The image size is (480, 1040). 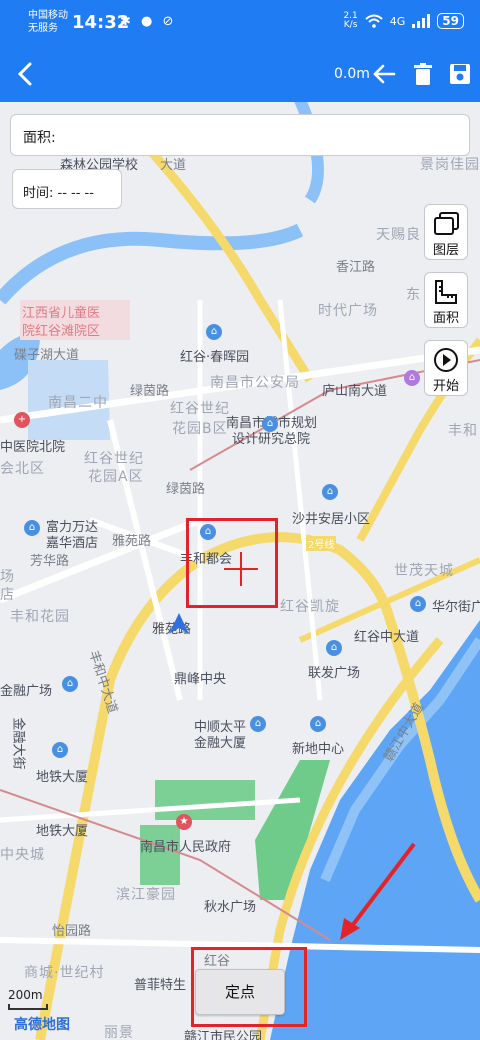 What do you see at coordinates (200, 429) in the screenshot?
I see `map-label: 花园B区` at bounding box center [200, 429].